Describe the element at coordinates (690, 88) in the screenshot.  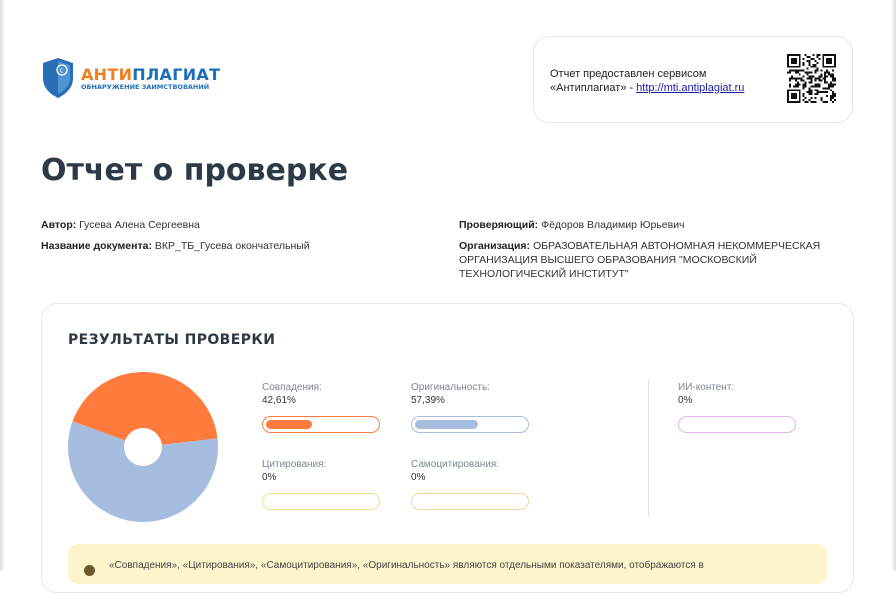
I see `service-link: http://mti.antiplagiat.ru` at that location.